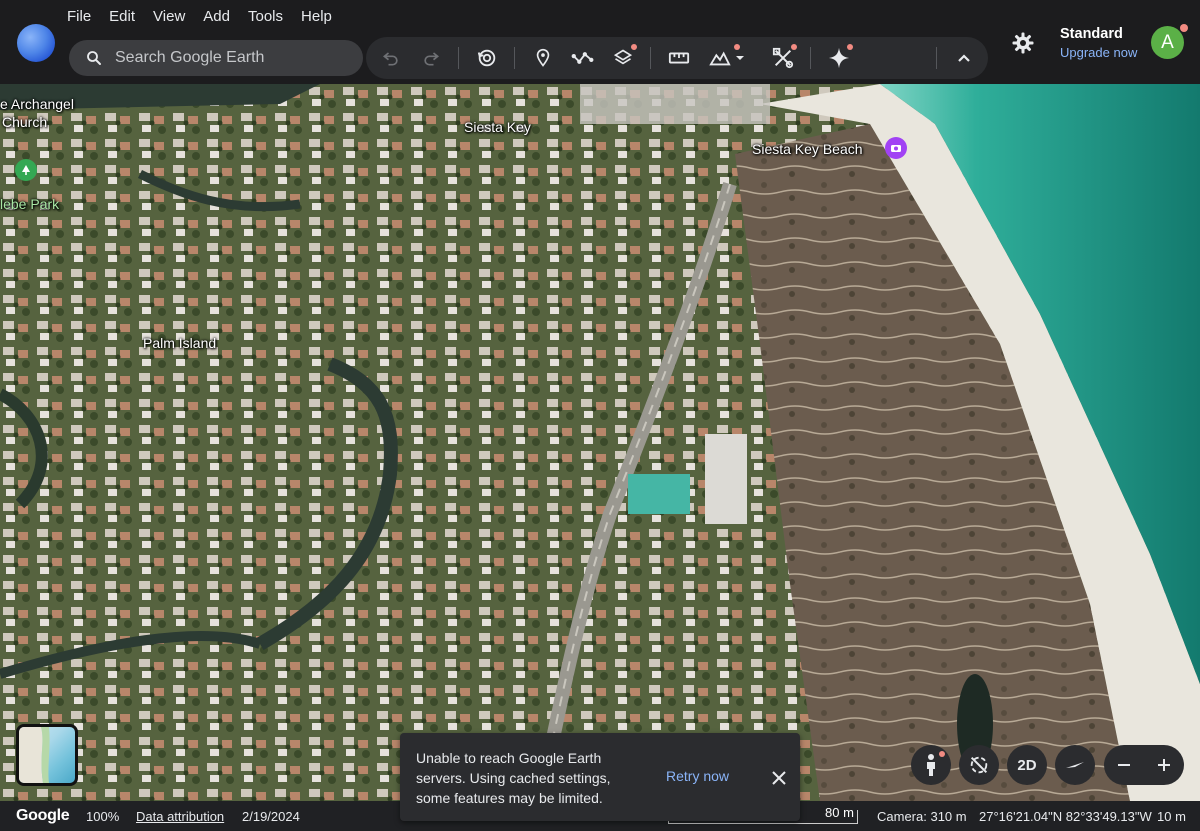  I want to click on street-view-button, so click(931, 765).